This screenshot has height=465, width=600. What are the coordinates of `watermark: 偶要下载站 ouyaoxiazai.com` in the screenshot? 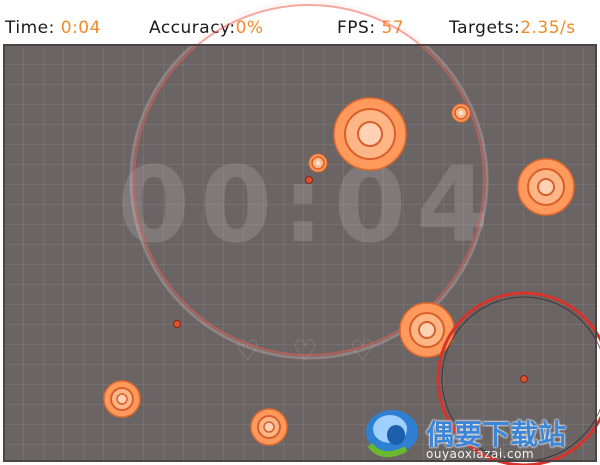 It's located at (480, 435).